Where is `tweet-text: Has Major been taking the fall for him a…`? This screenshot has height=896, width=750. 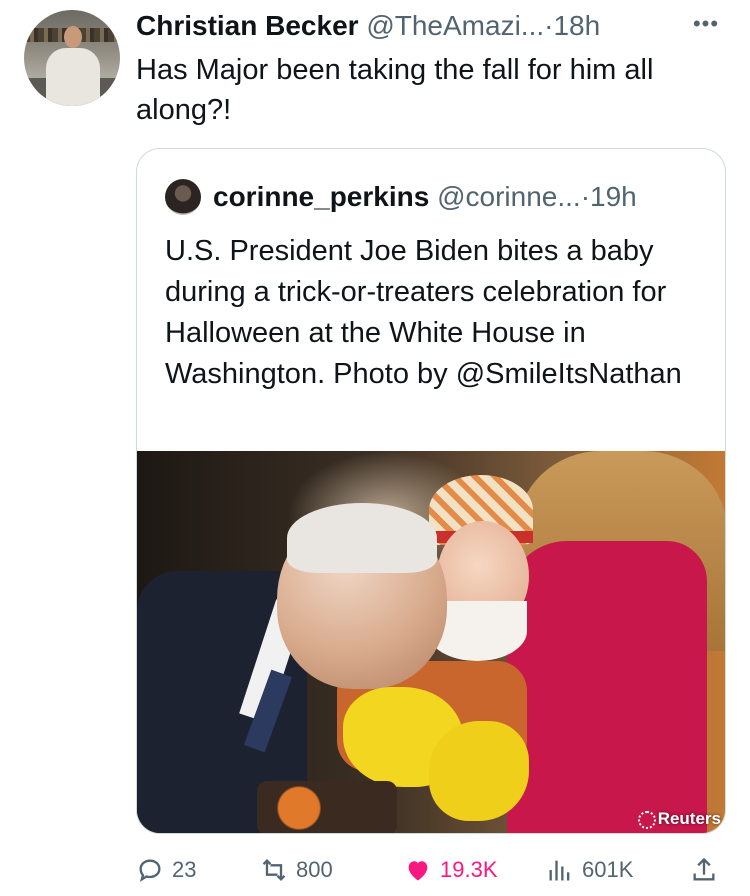
tweet-text: Has Major been taking the fall for him a… is located at coordinates (395, 90).